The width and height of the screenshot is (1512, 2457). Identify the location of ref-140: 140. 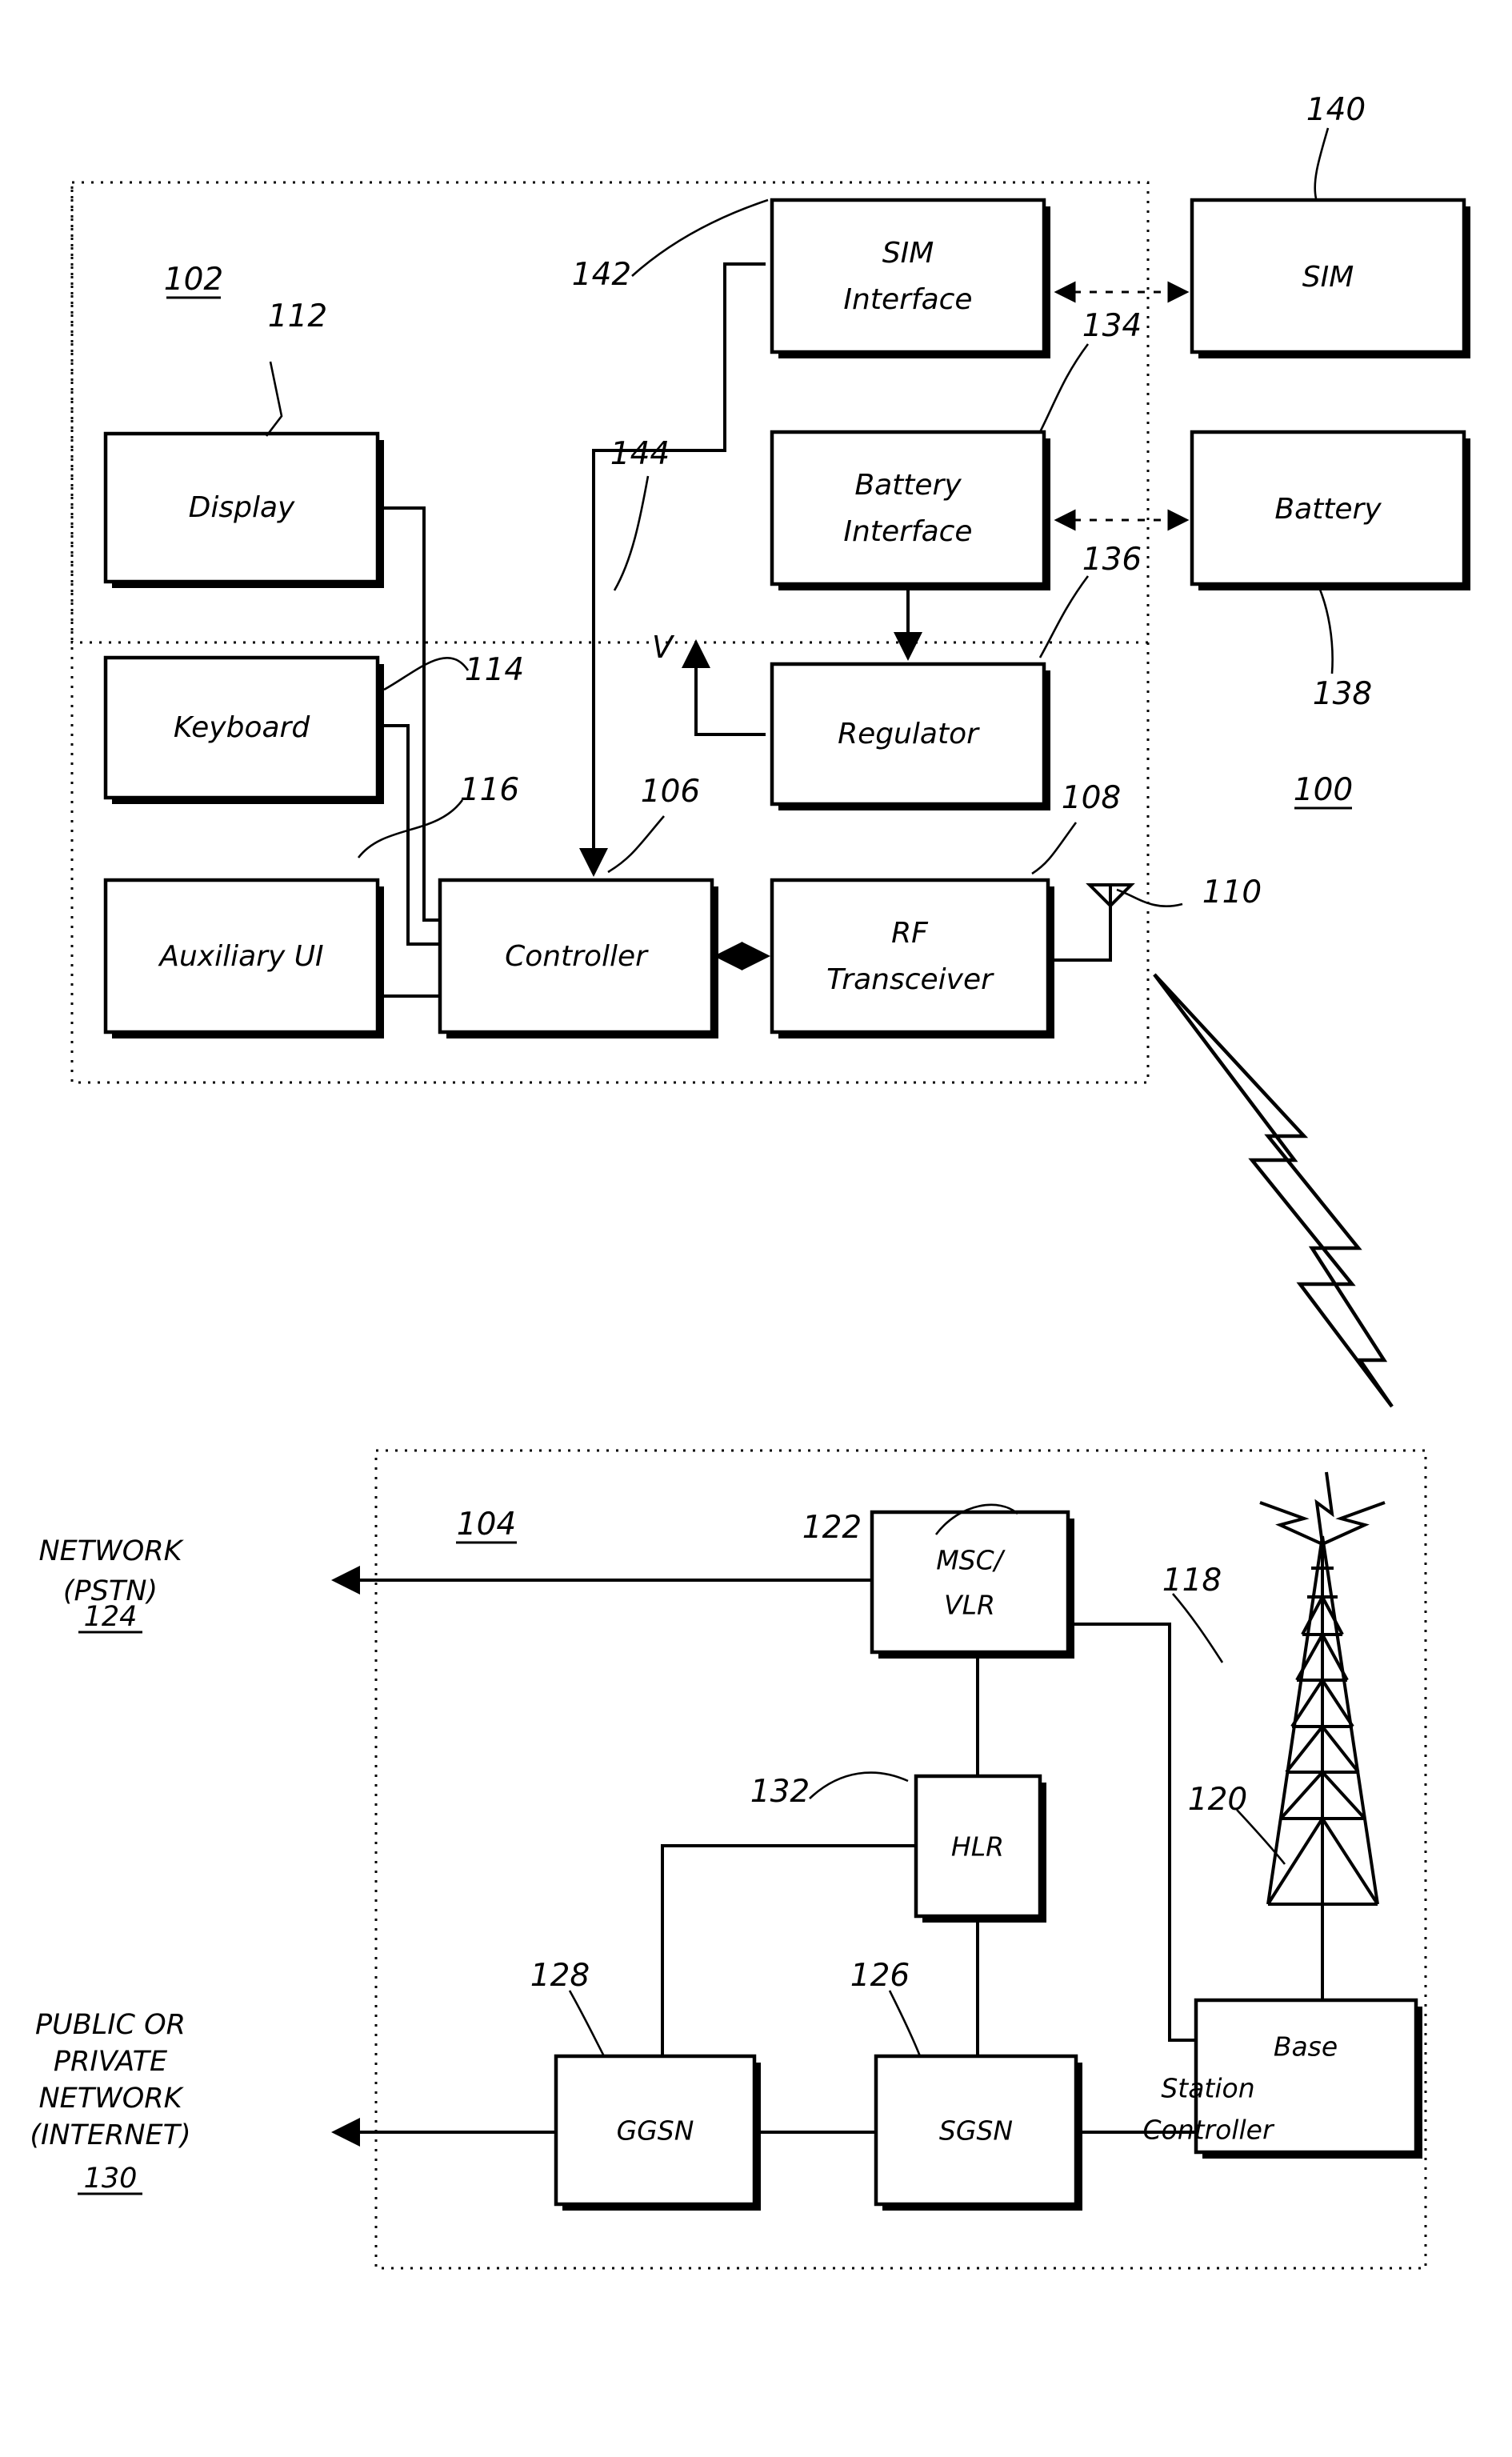
(1336, 110).